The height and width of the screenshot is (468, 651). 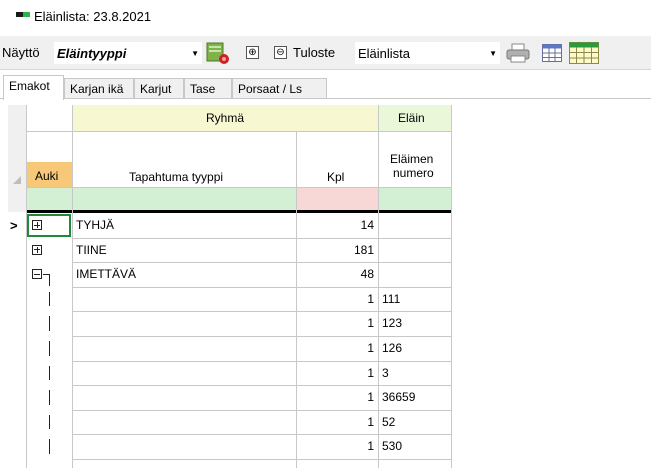 I want to click on app-logo-icon, so click(x=23, y=14).